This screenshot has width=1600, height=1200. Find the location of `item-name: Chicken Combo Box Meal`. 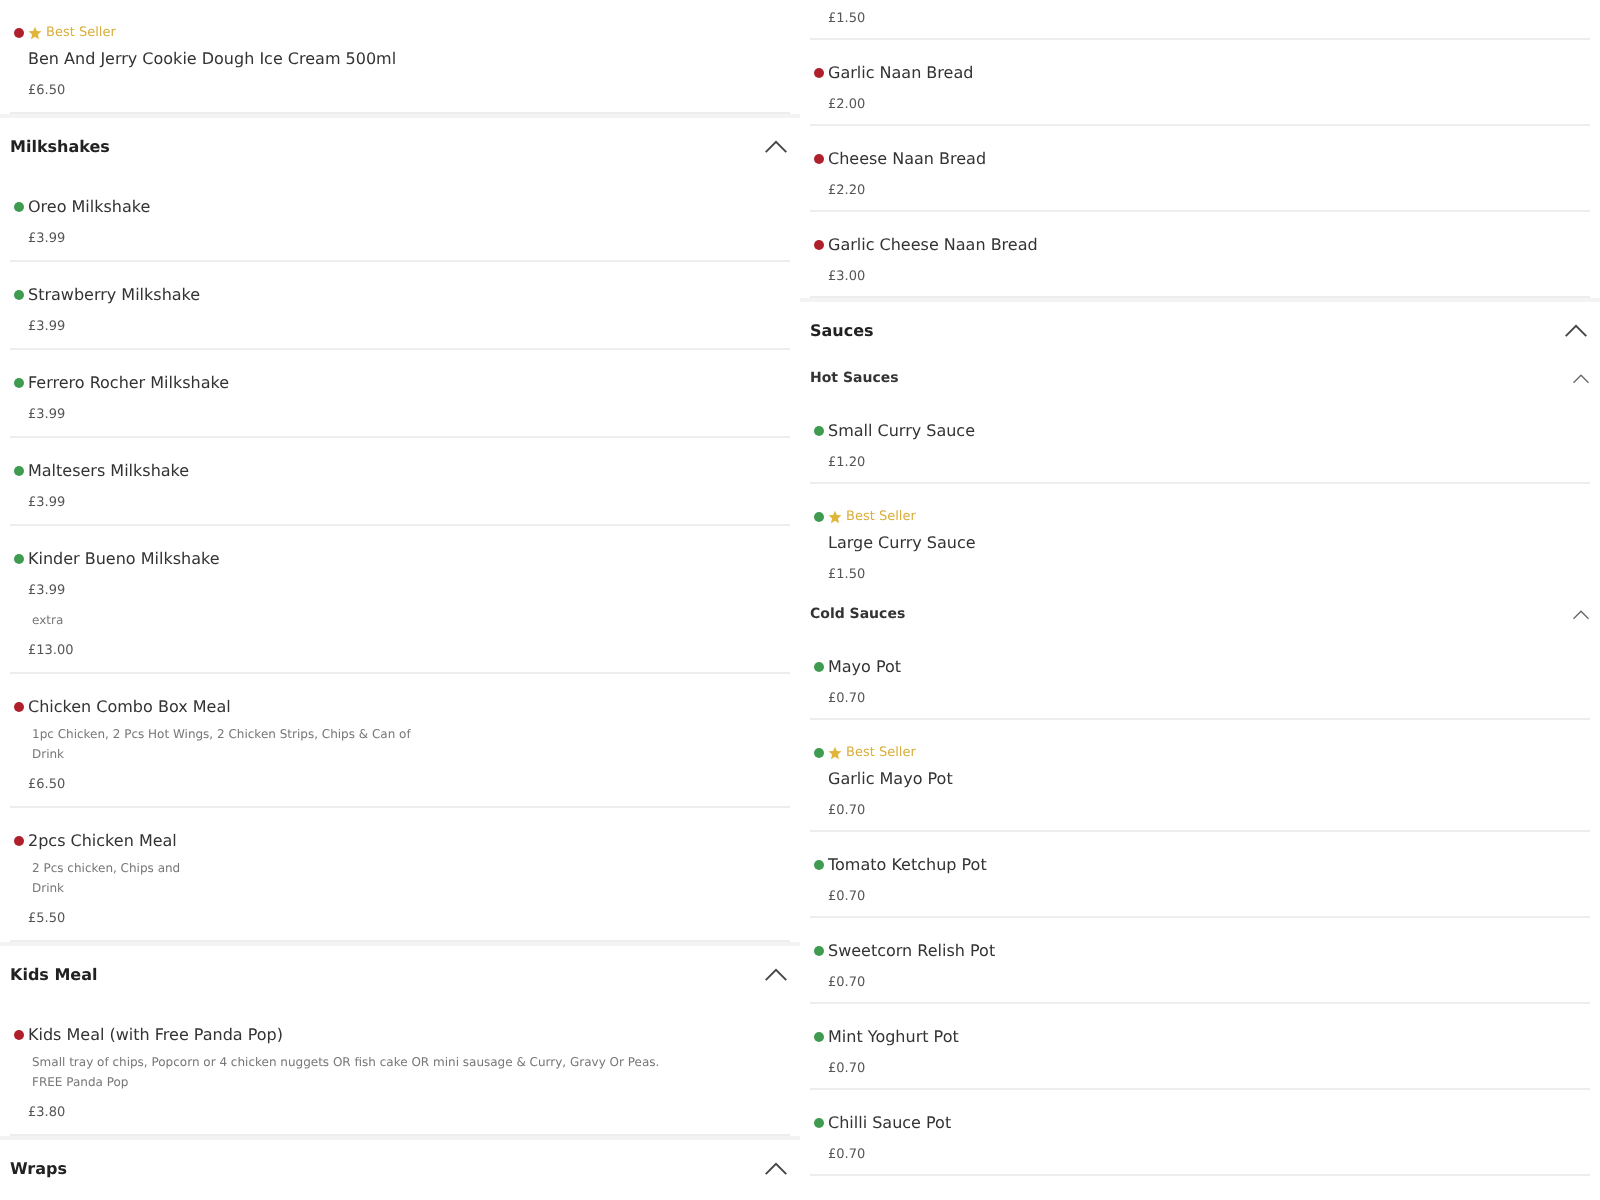

item-name: Chicken Combo Box Meal is located at coordinates (129, 707).